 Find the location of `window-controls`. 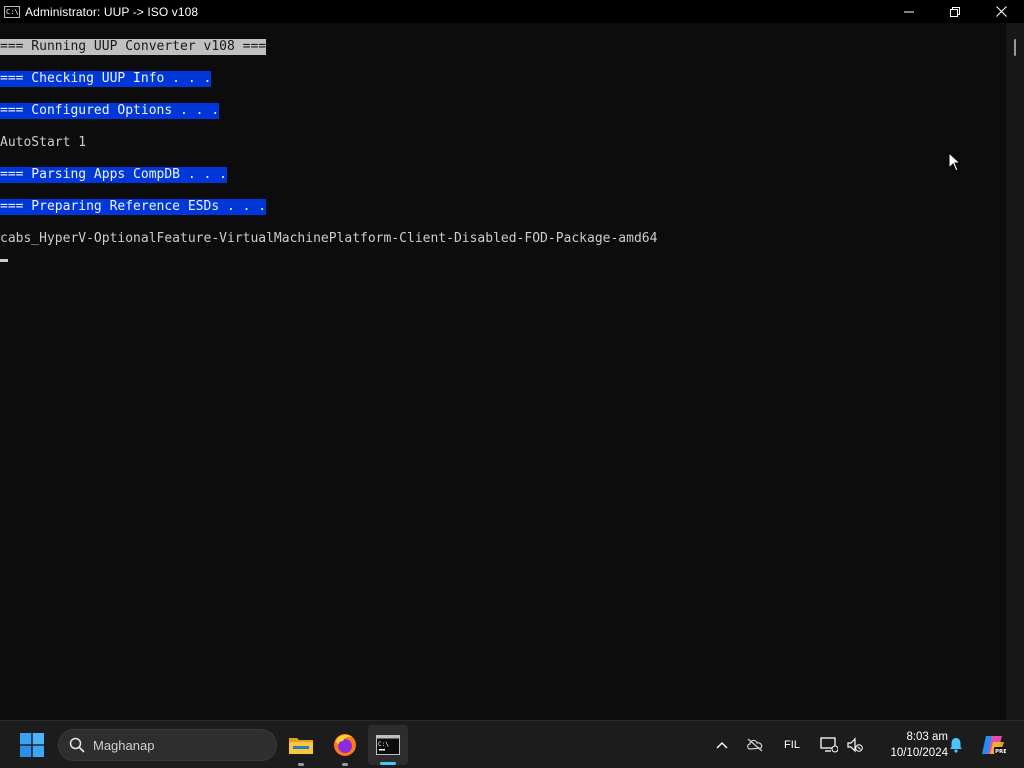

window-controls is located at coordinates (955, 11).